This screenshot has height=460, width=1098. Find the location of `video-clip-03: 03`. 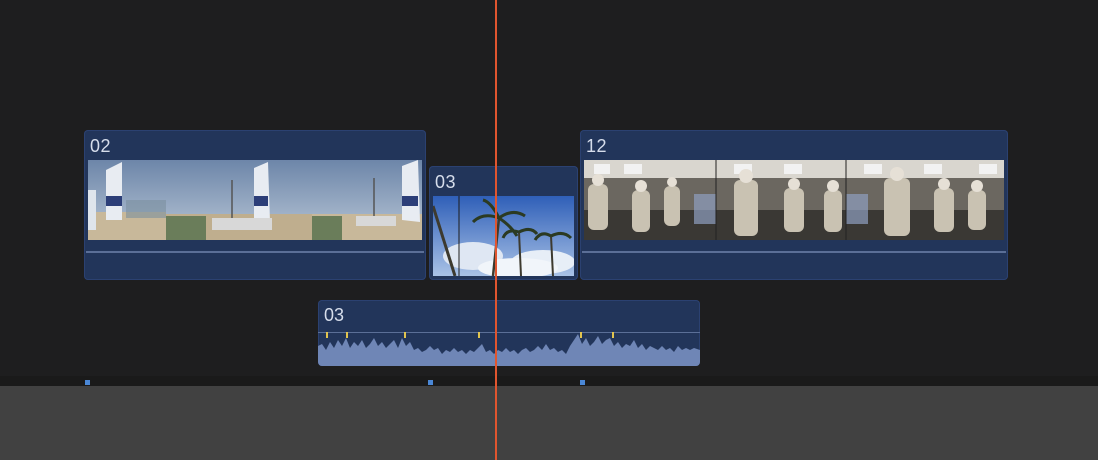

video-clip-03: 03 is located at coordinates (503, 223).